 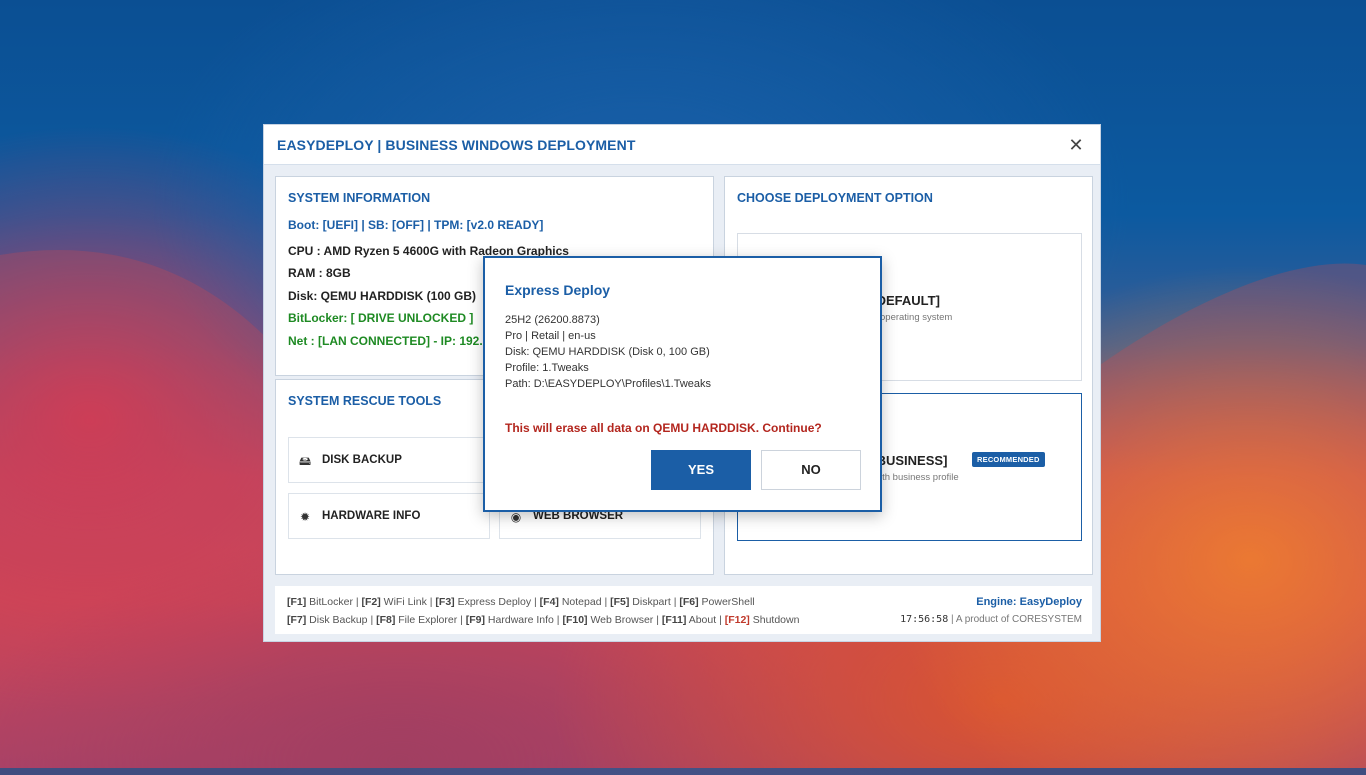 I want to click on recommended-badge: RECOMMENDED, so click(x=1008, y=459).